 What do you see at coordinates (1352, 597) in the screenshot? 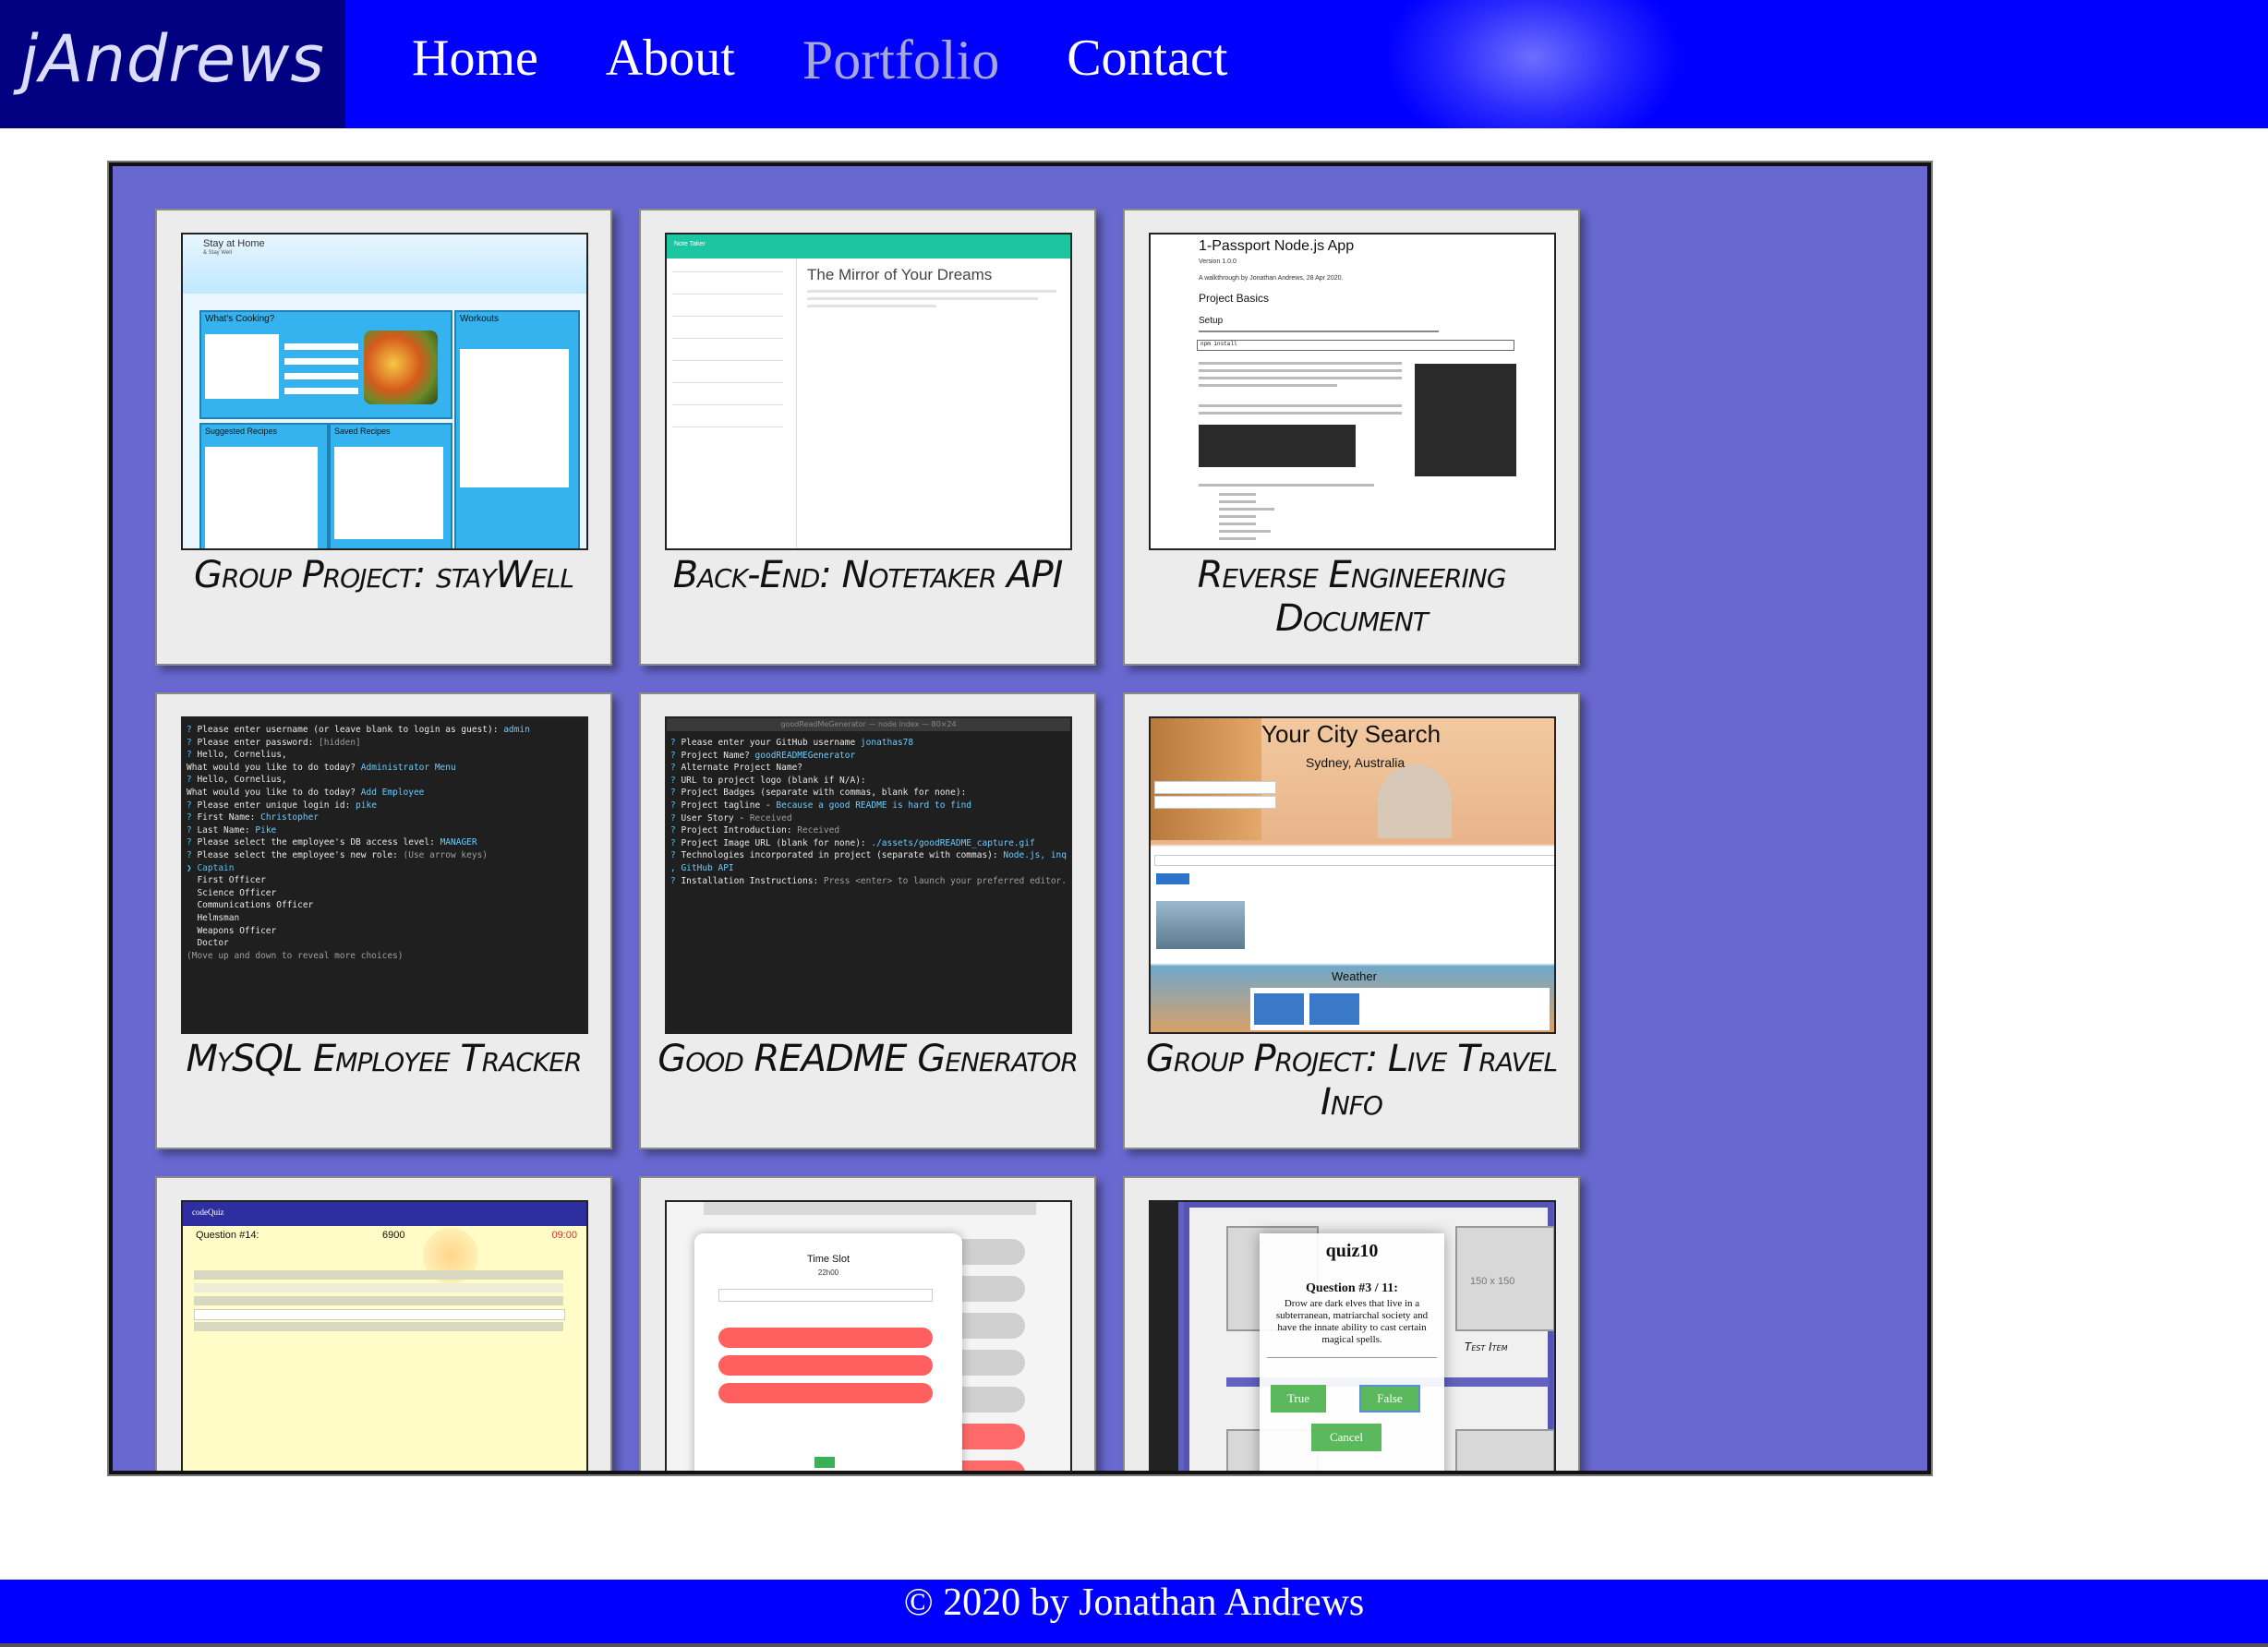
I see `card-title: Reverse Engineering Document` at bounding box center [1352, 597].